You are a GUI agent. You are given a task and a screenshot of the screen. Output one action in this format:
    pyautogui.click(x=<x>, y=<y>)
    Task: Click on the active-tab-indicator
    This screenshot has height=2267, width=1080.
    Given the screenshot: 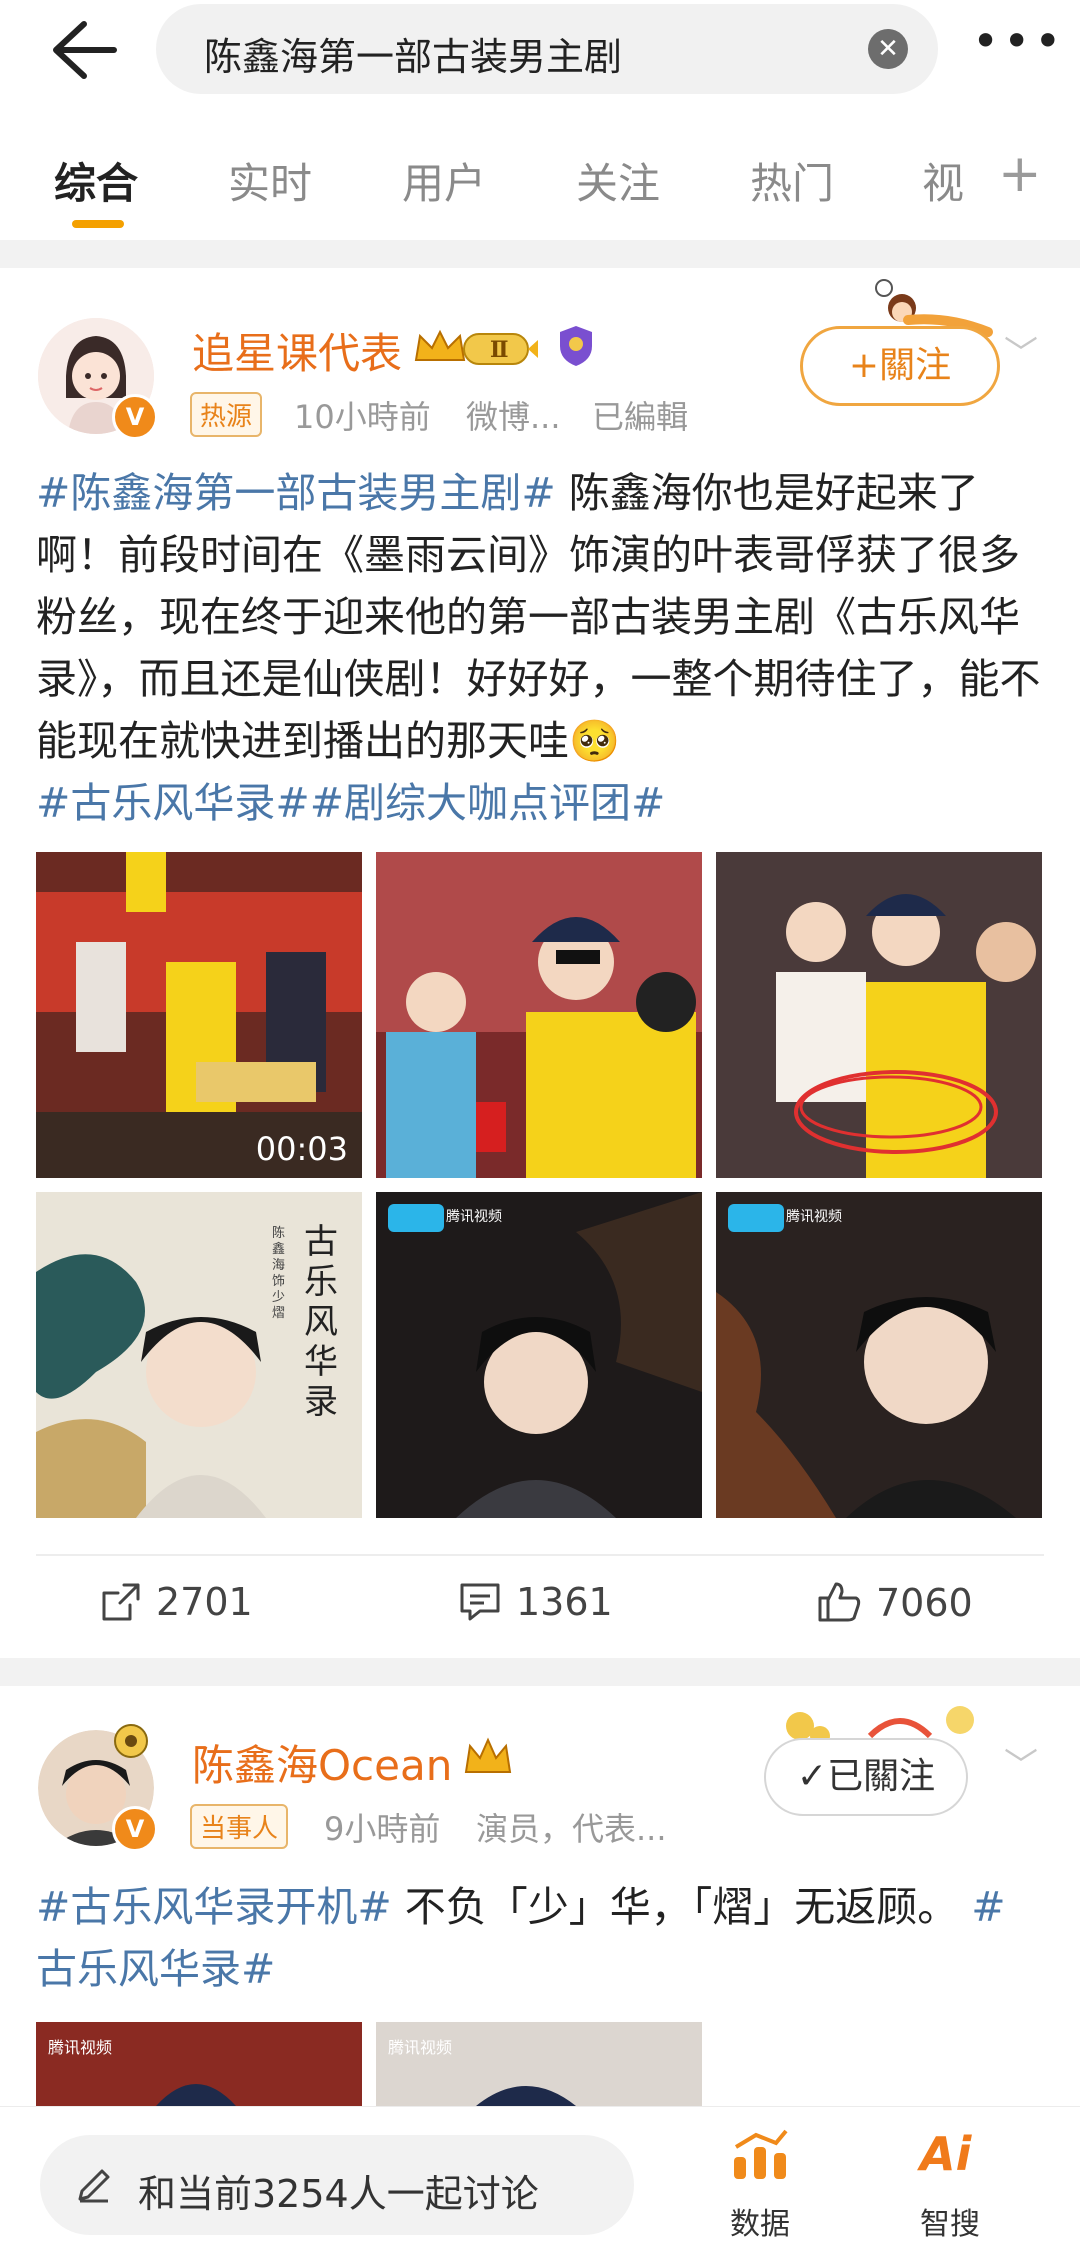 What is the action you would take?
    pyautogui.click(x=98, y=224)
    